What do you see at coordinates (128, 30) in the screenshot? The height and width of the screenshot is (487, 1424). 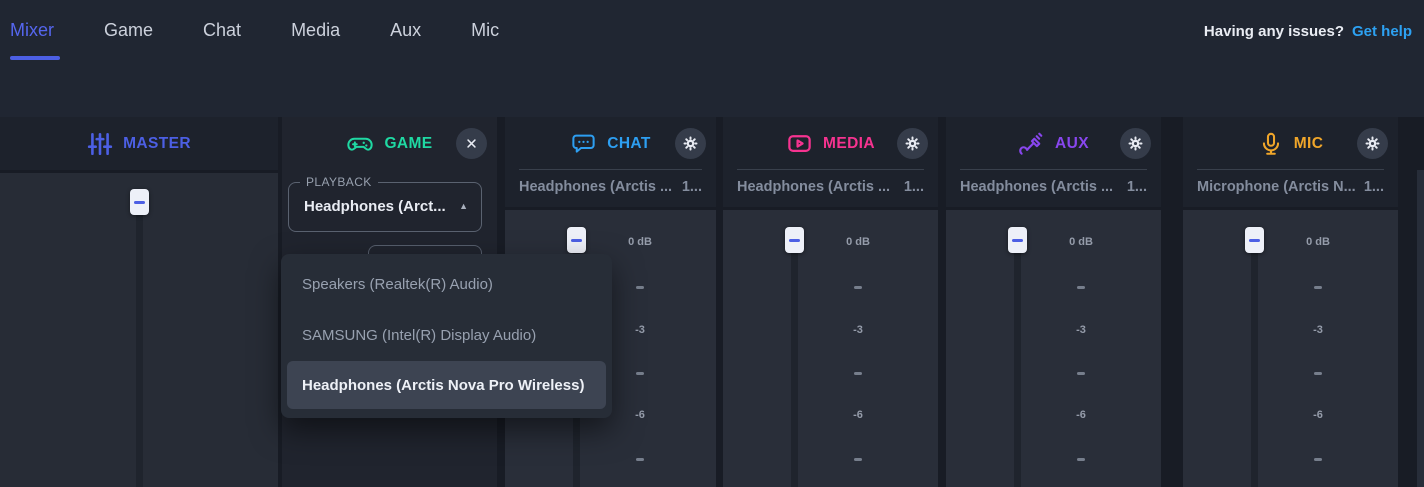 I see `tab-game: Game` at bounding box center [128, 30].